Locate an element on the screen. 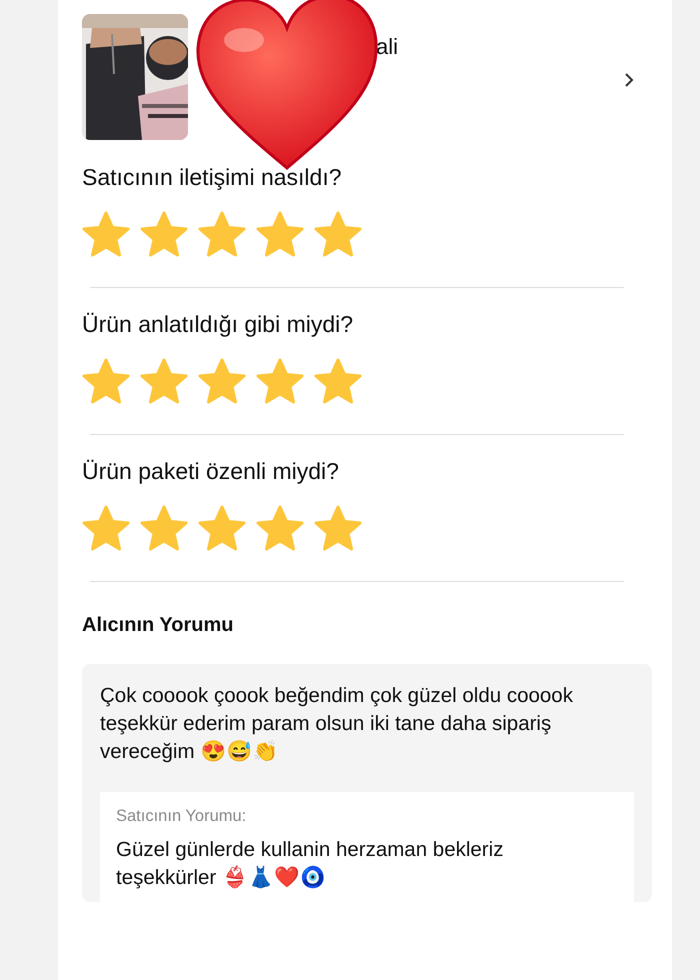  chevron-right-icon is located at coordinates (629, 80).